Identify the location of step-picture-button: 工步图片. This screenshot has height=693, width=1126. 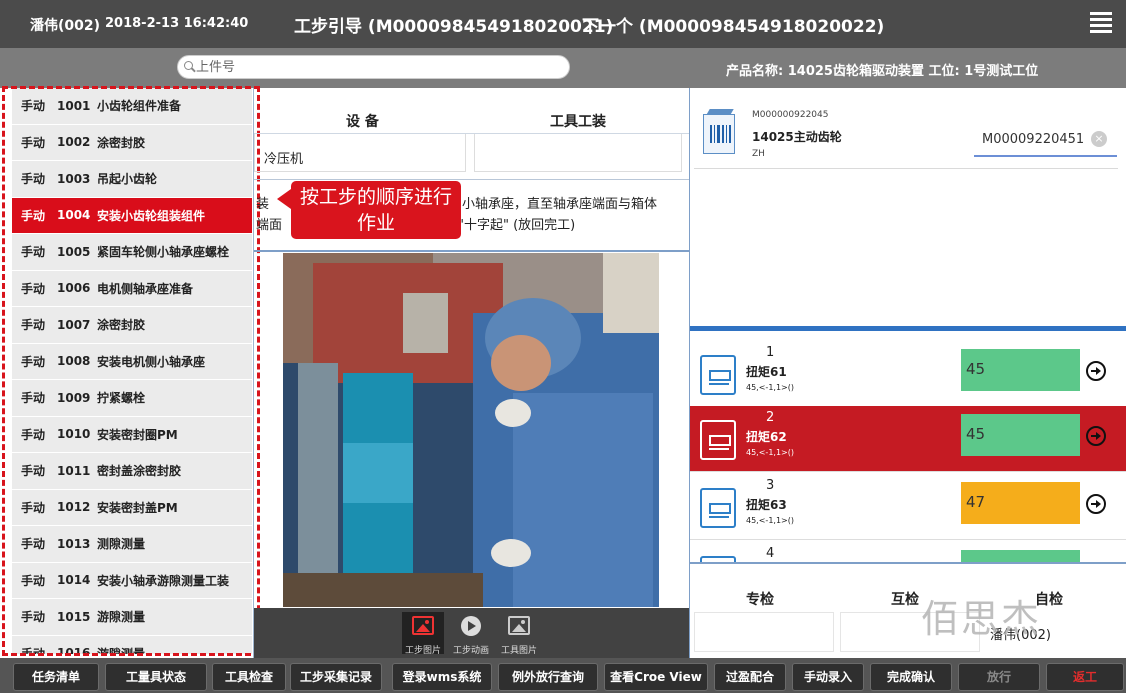
(423, 634).